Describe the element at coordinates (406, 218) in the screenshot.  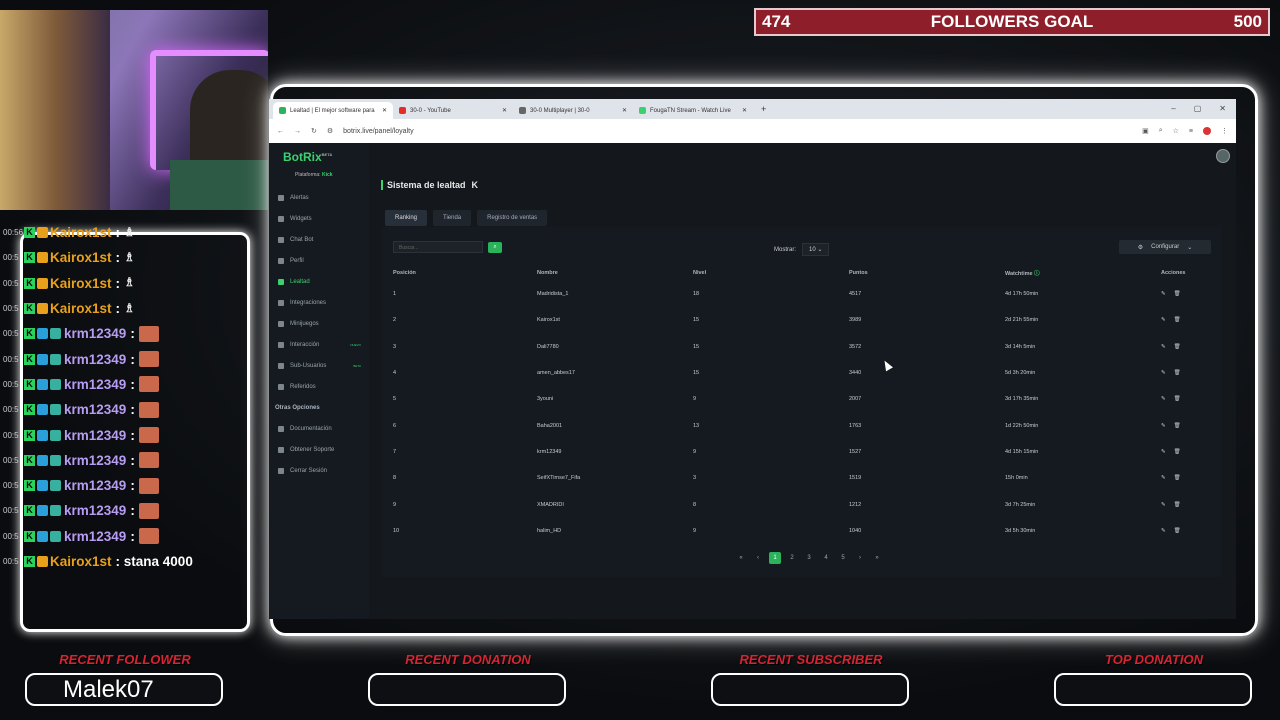
I see `tab-ranking: Ranking` at that location.